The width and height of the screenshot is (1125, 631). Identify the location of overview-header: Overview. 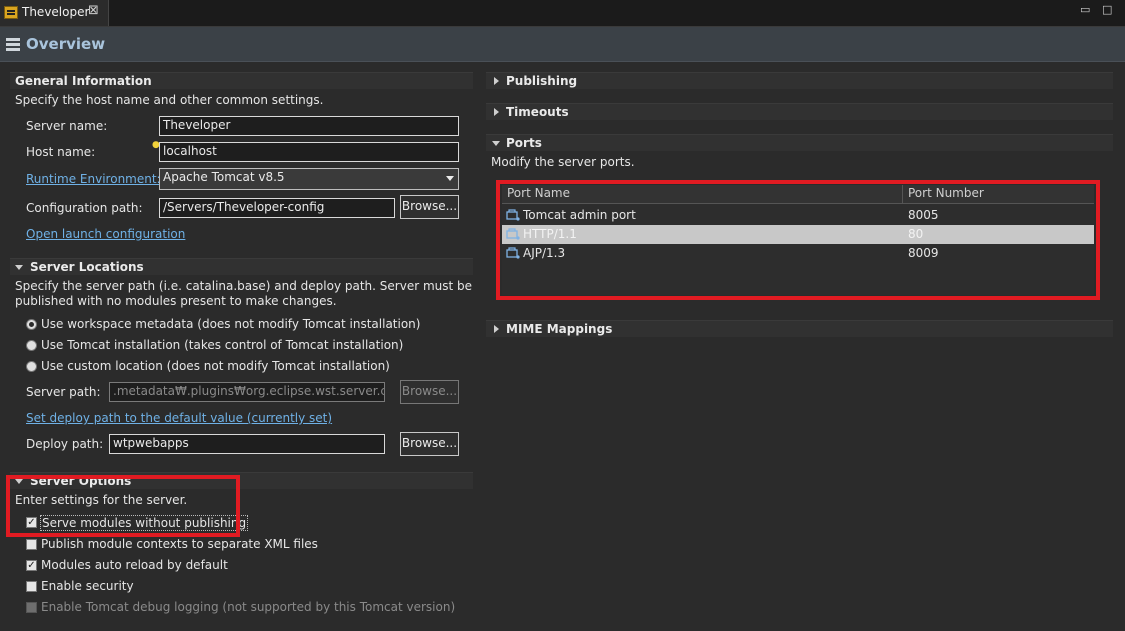
(562, 44).